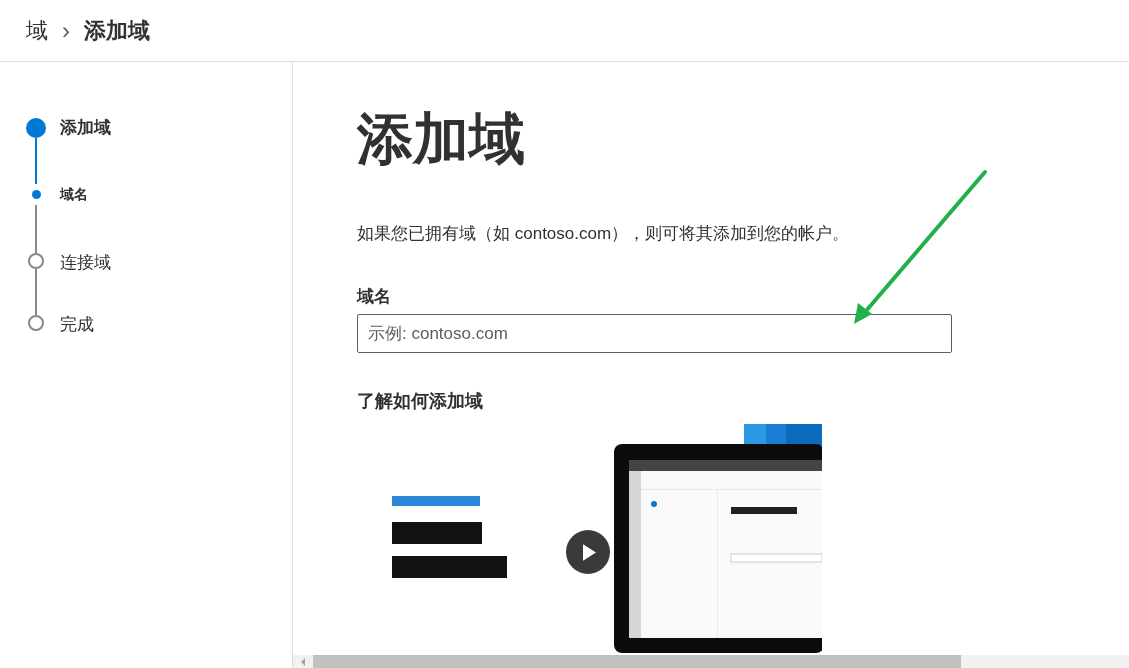  Describe the element at coordinates (711, 661) in the screenshot. I see `horizontal-scrollbar` at that location.